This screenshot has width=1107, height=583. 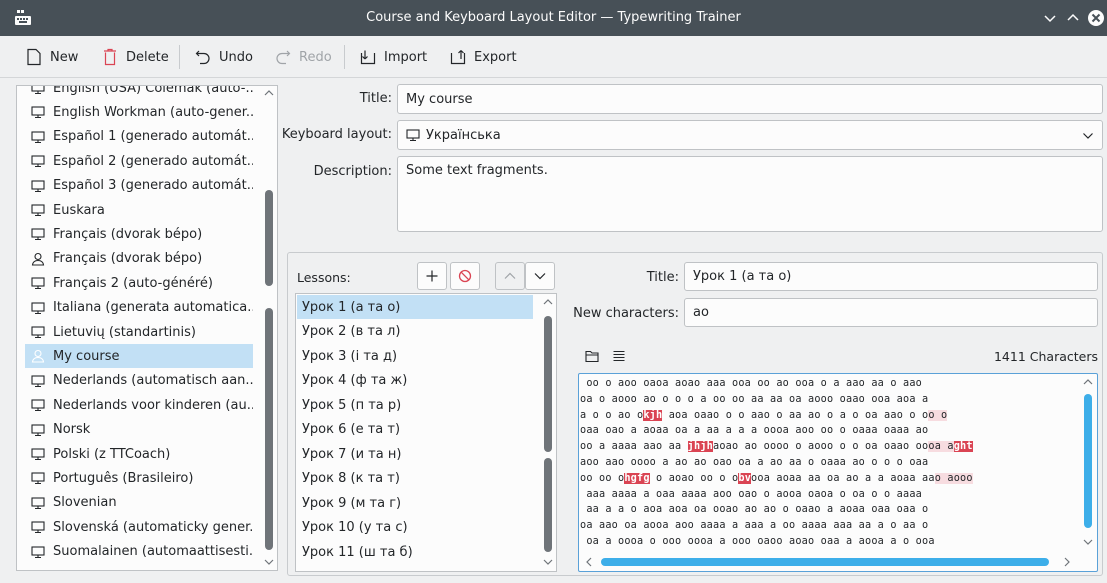 What do you see at coordinates (139, 356) in the screenshot?
I see `course-list-item: My course` at bounding box center [139, 356].